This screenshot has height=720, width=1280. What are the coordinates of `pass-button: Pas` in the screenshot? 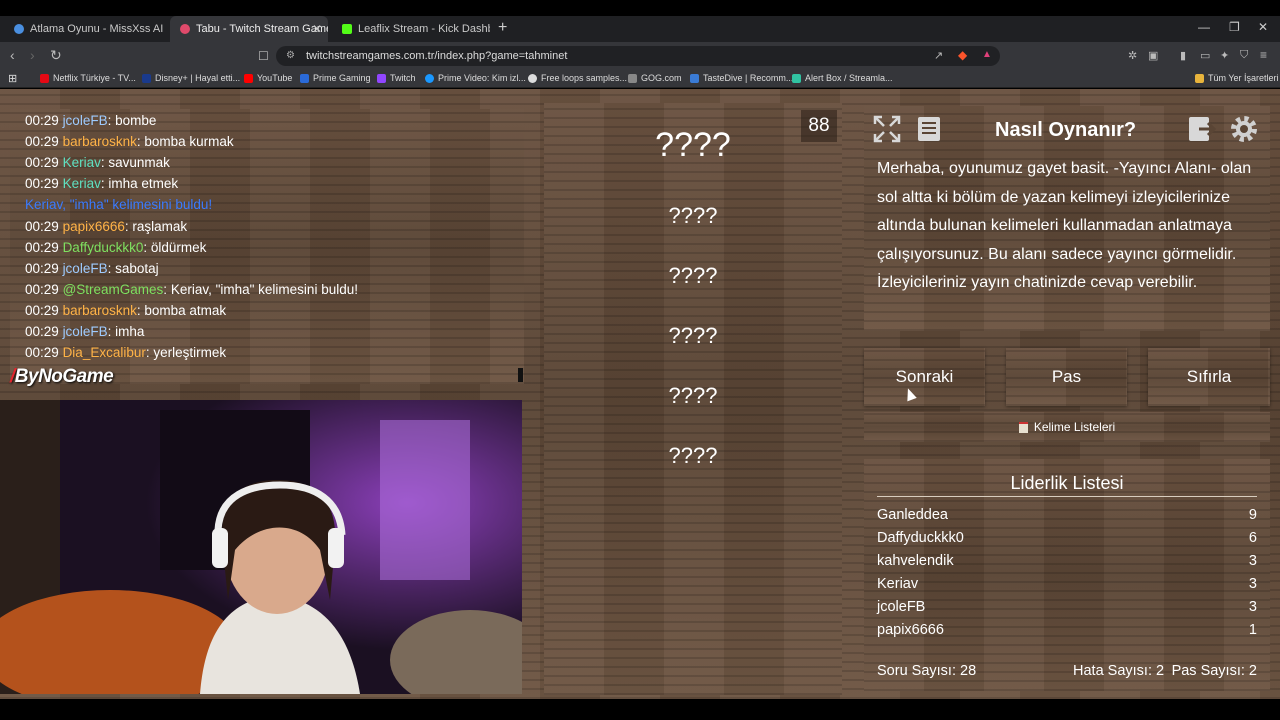 It's located at (1066, 377).